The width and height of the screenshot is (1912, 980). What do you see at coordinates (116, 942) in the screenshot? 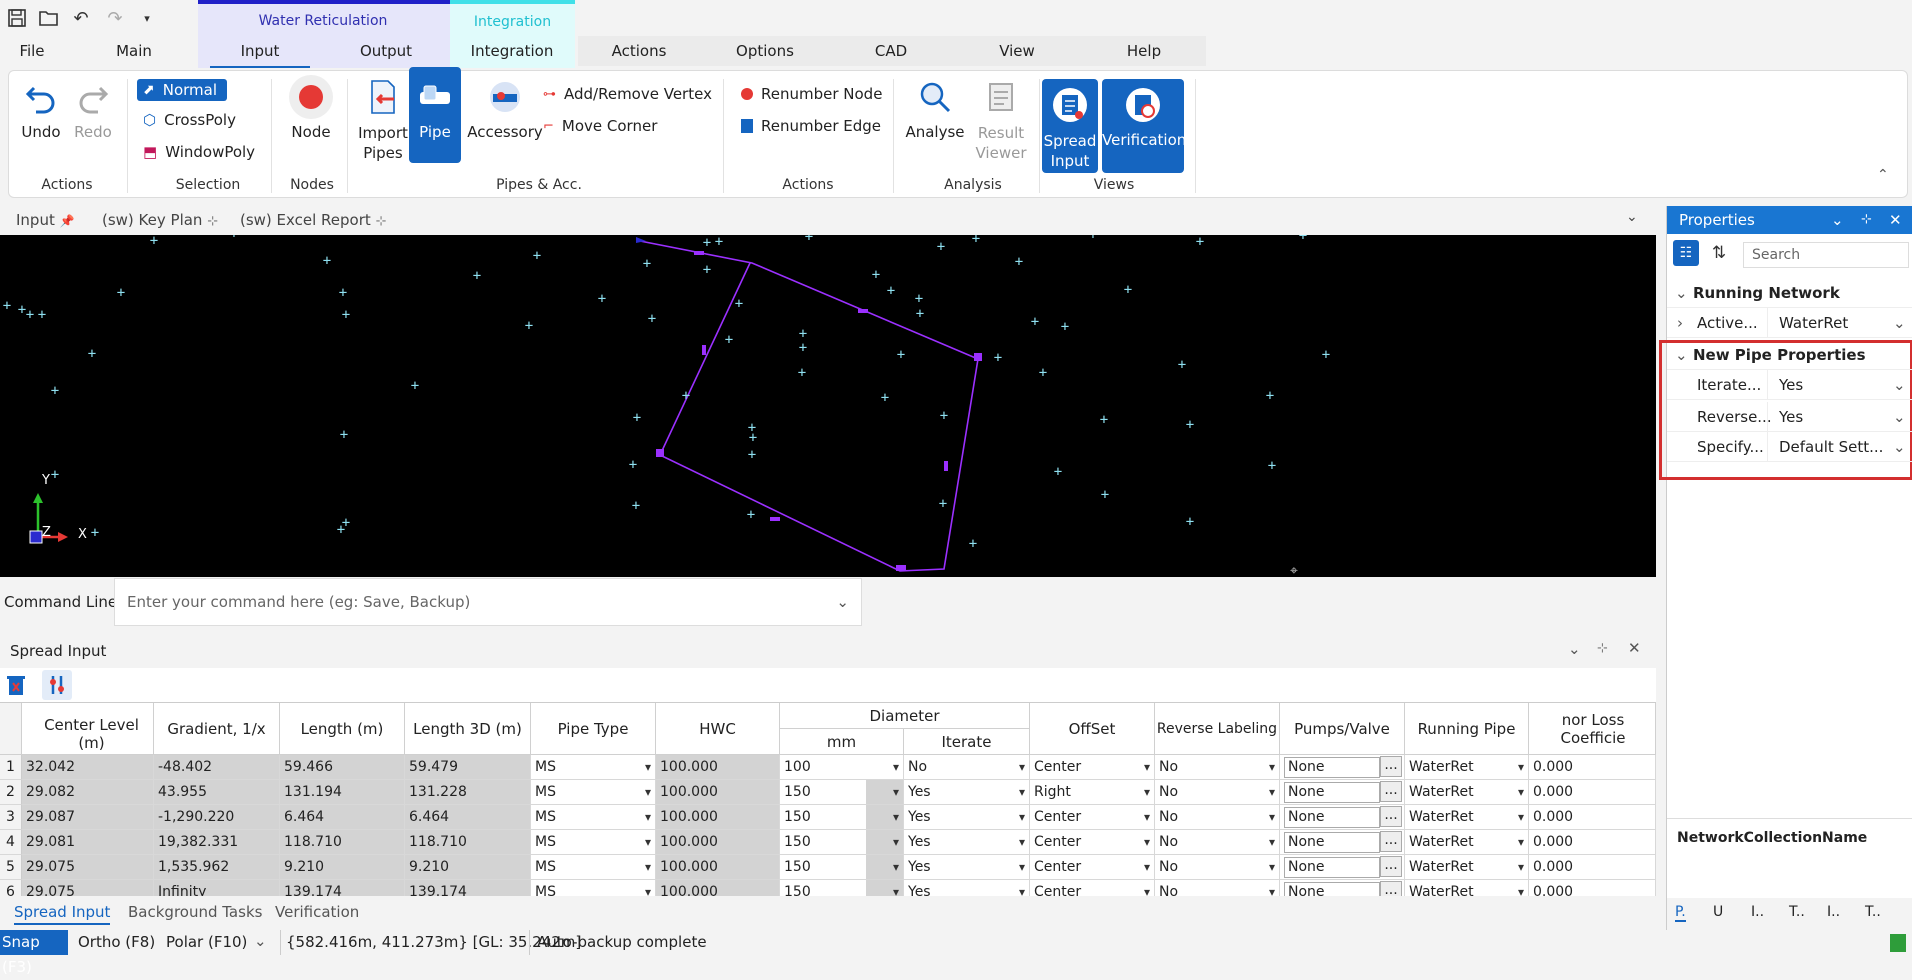
I see `ortho-toggle: Ortho (F8)` at bounding box center [116, 942].